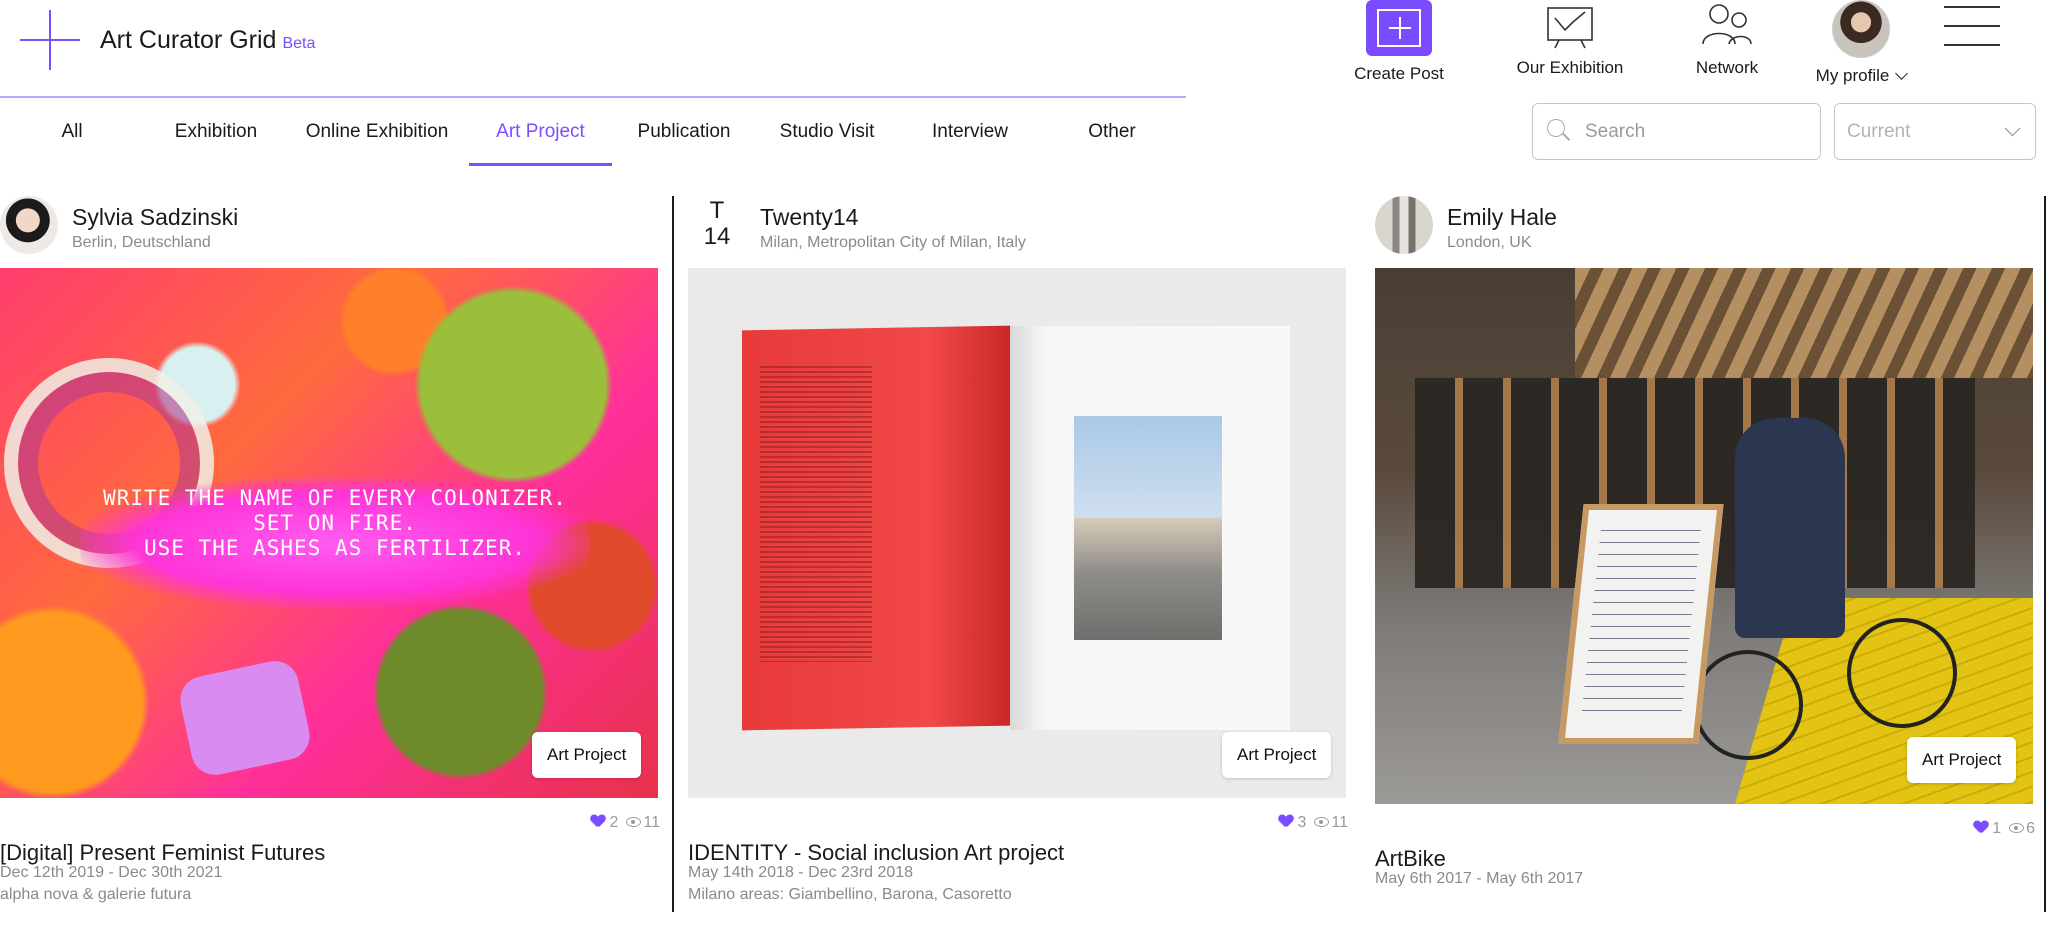  What do you see at coordinates (1790, 528) in the screenshot?
I see `cyclist` at bounding box center [1790, 528].